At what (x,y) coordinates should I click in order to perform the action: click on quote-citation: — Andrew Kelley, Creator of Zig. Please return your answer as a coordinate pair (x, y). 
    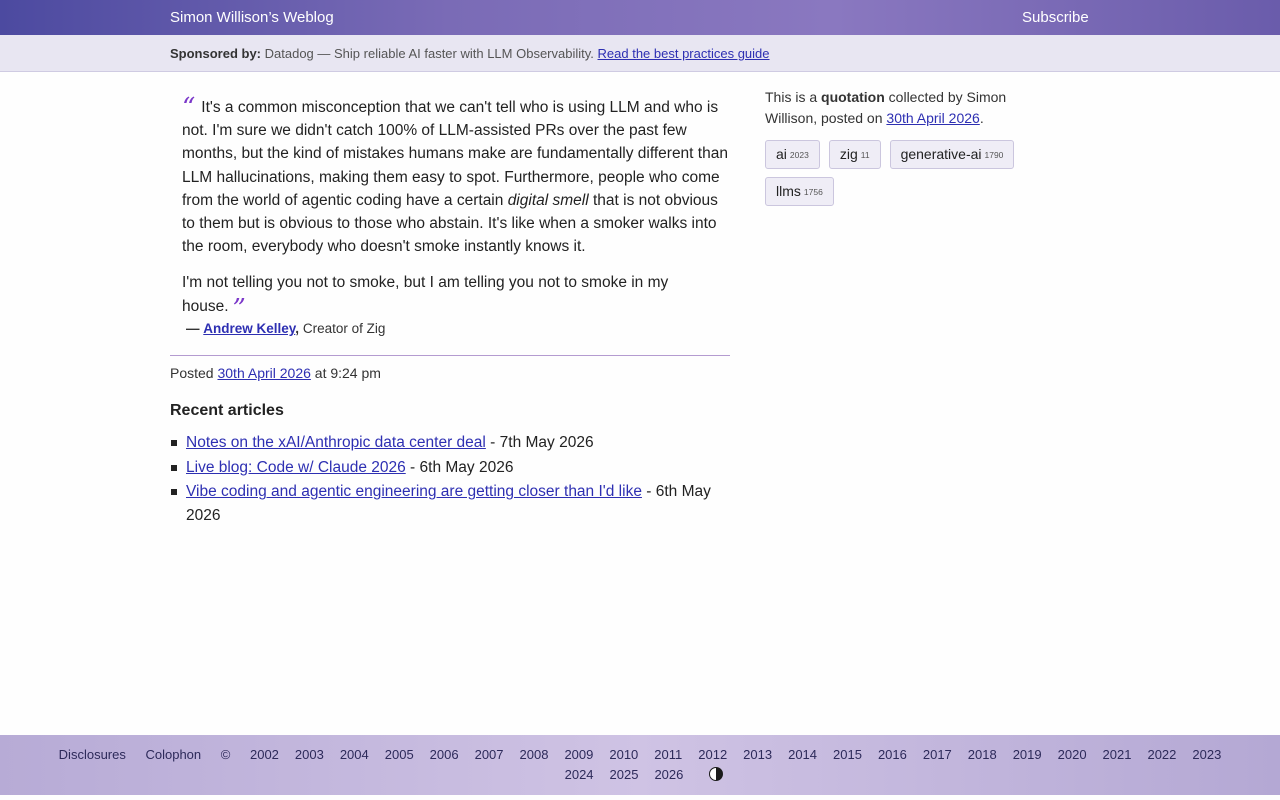
    Looking at the image, I should click on (285, 328).